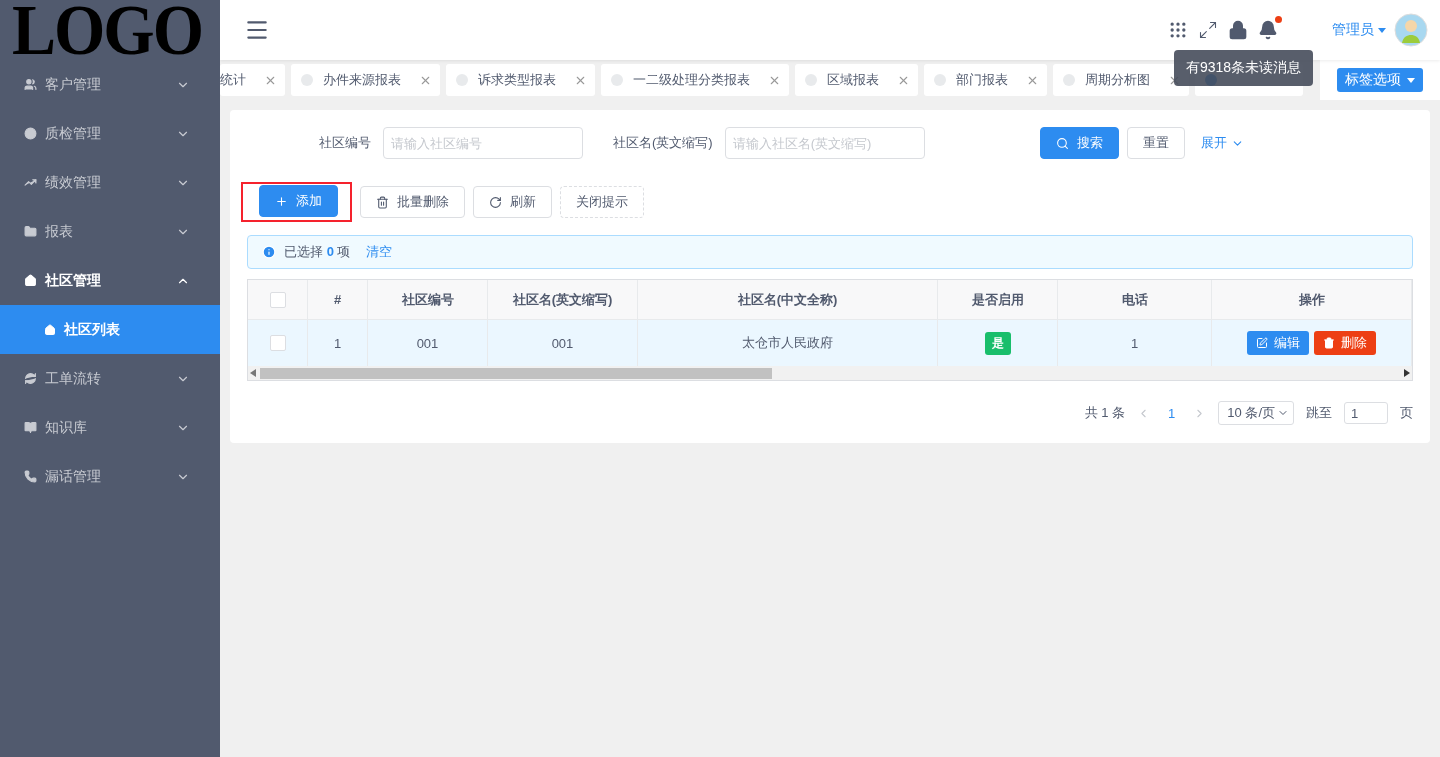 The height and width of the screenshot is (757, 1440). What do you see at coordinates (1117, 80) in the screenshot?
I see `tab-label: 周期分析图` at bounding box center [1117, 80].